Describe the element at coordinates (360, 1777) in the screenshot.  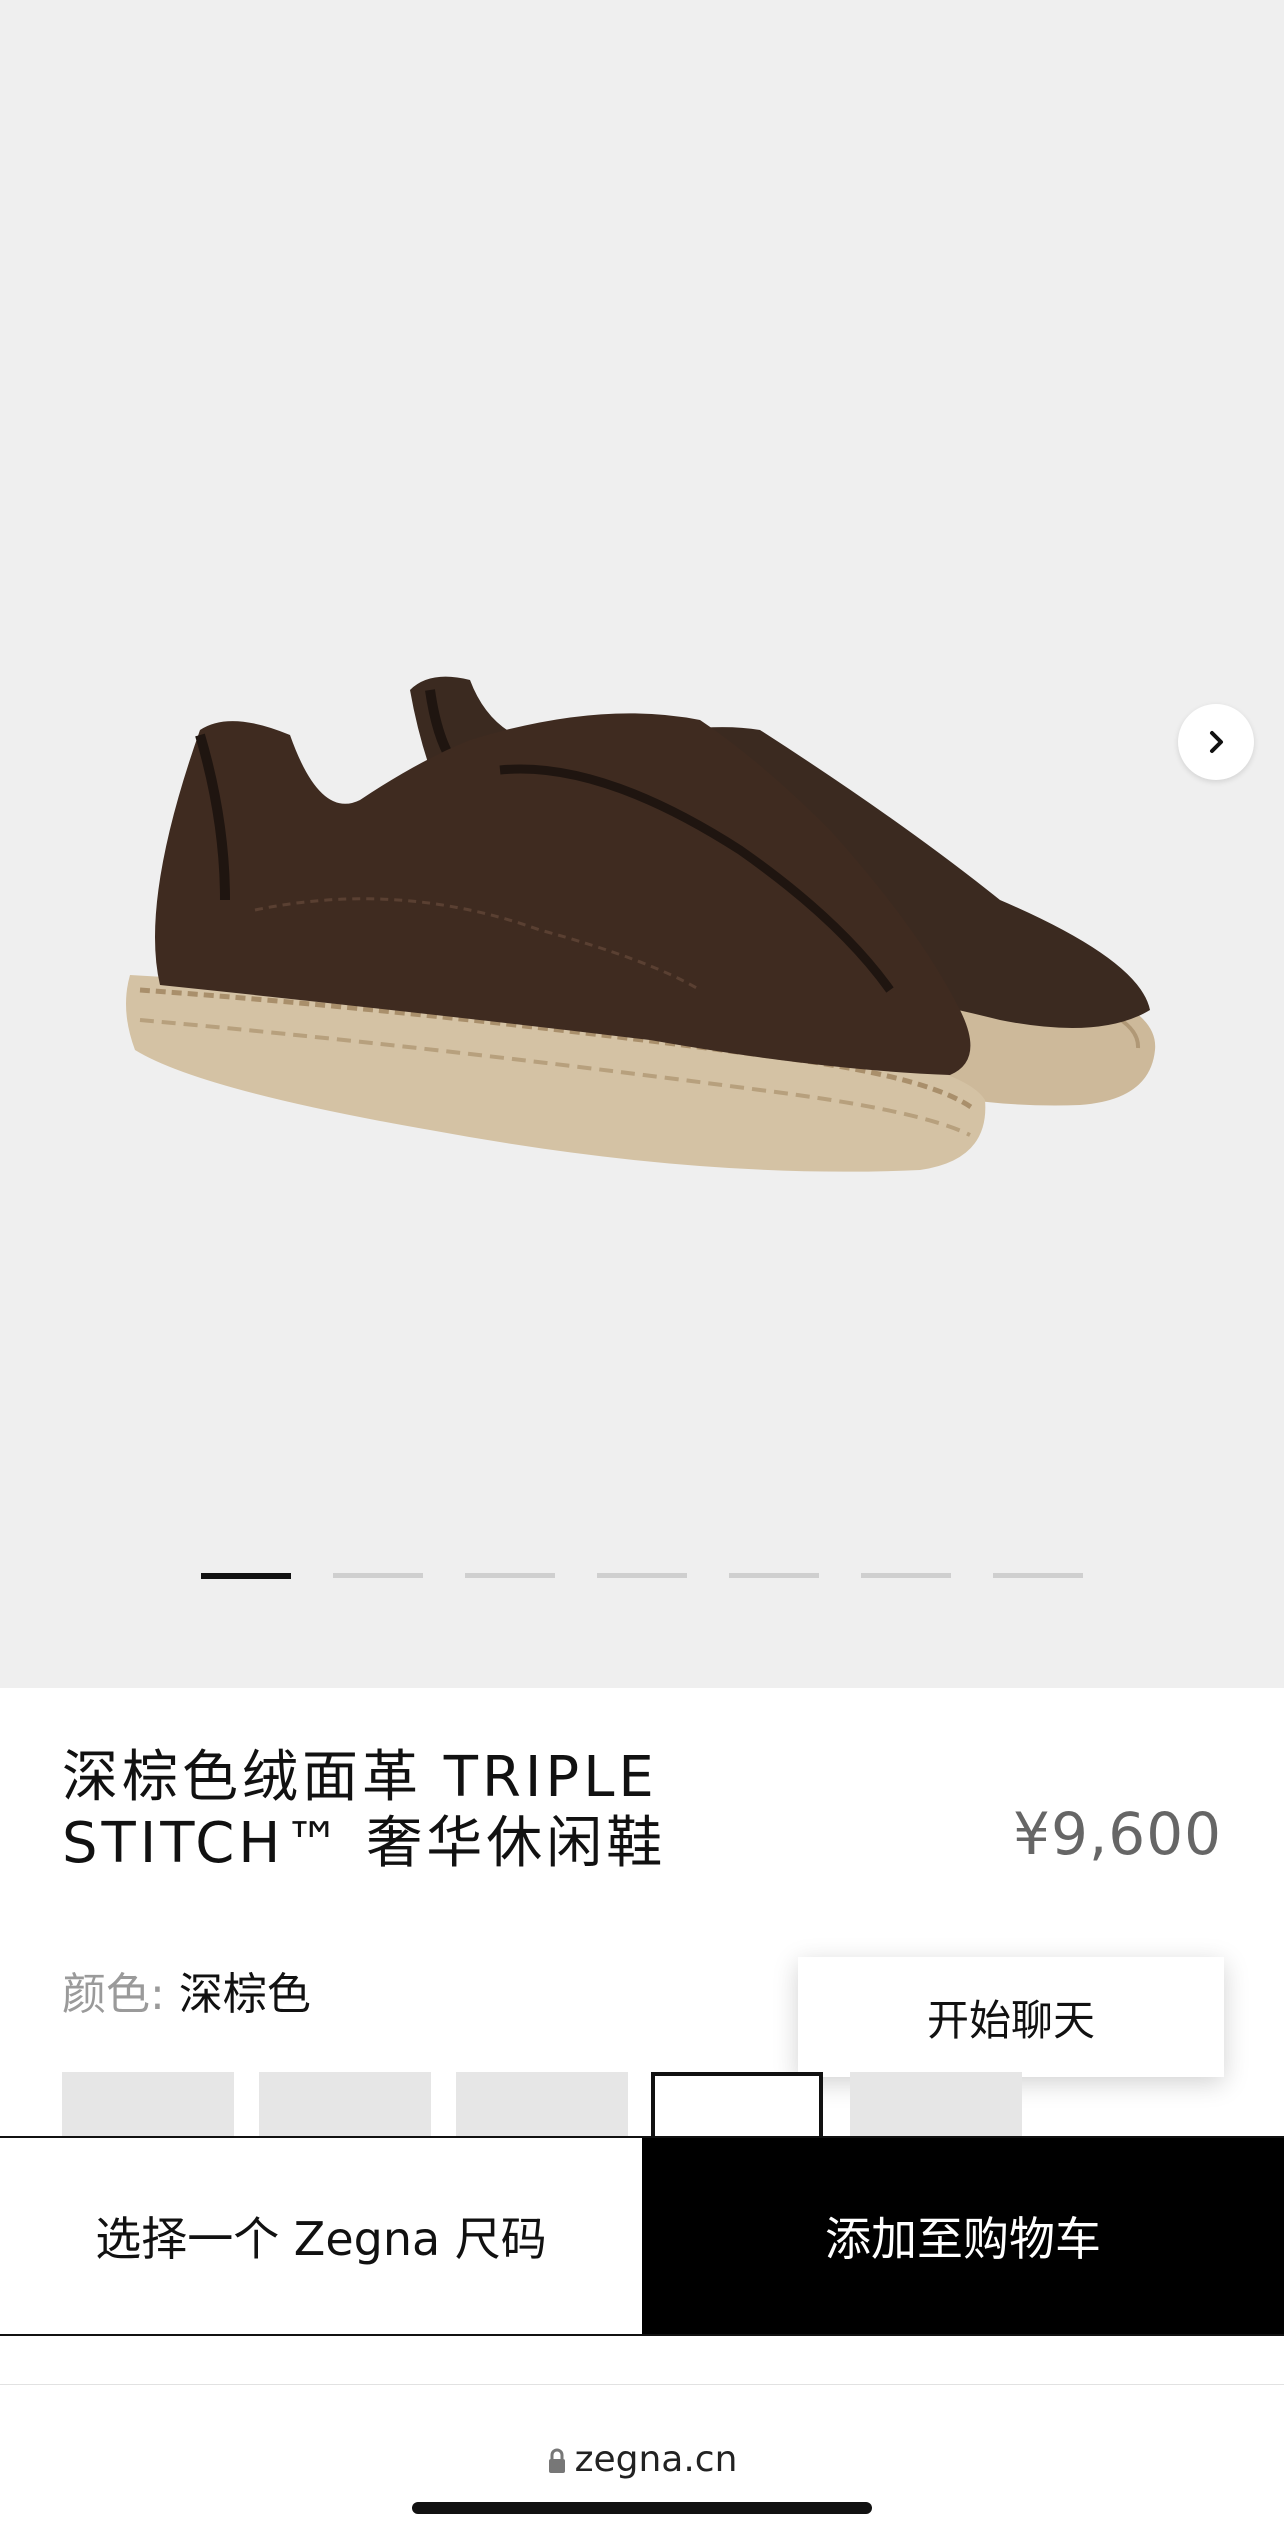
I see `product-title-line1: 深棕色绒面革 TRIPLE` at that location.